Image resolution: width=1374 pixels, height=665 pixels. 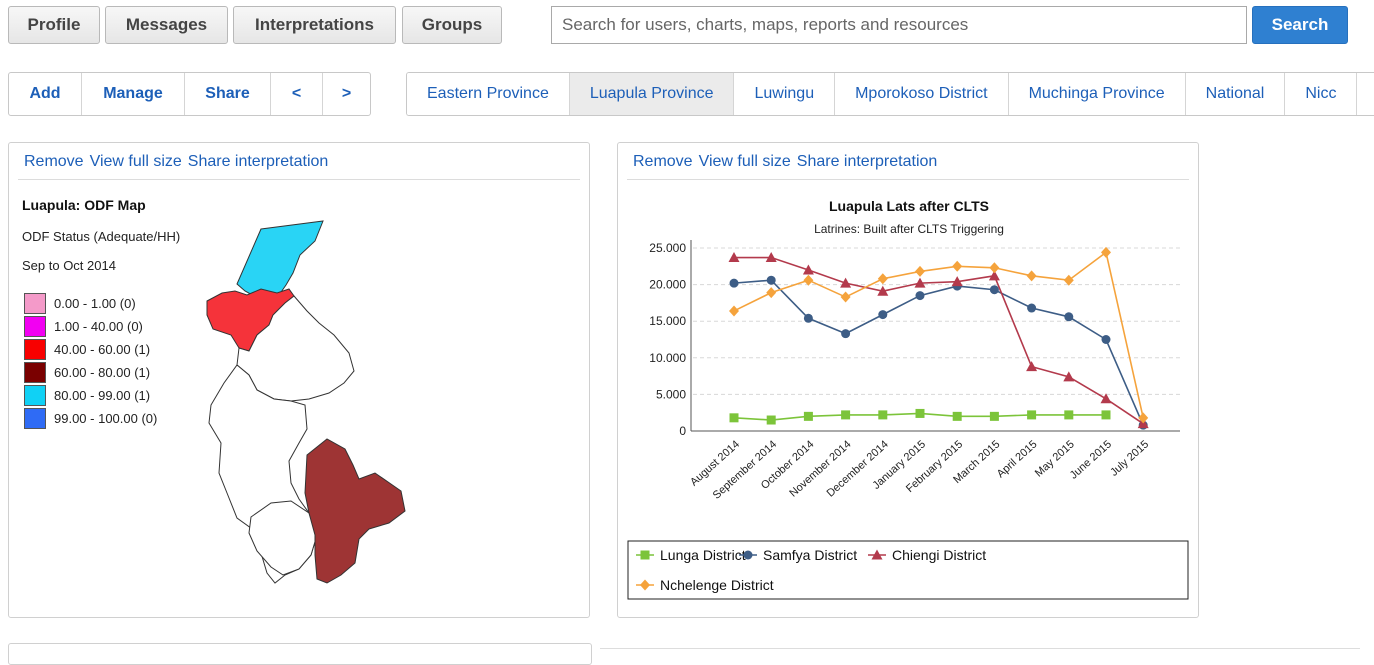 I want to click on y-tick-label: 5.000, so click(x=671, y=394).